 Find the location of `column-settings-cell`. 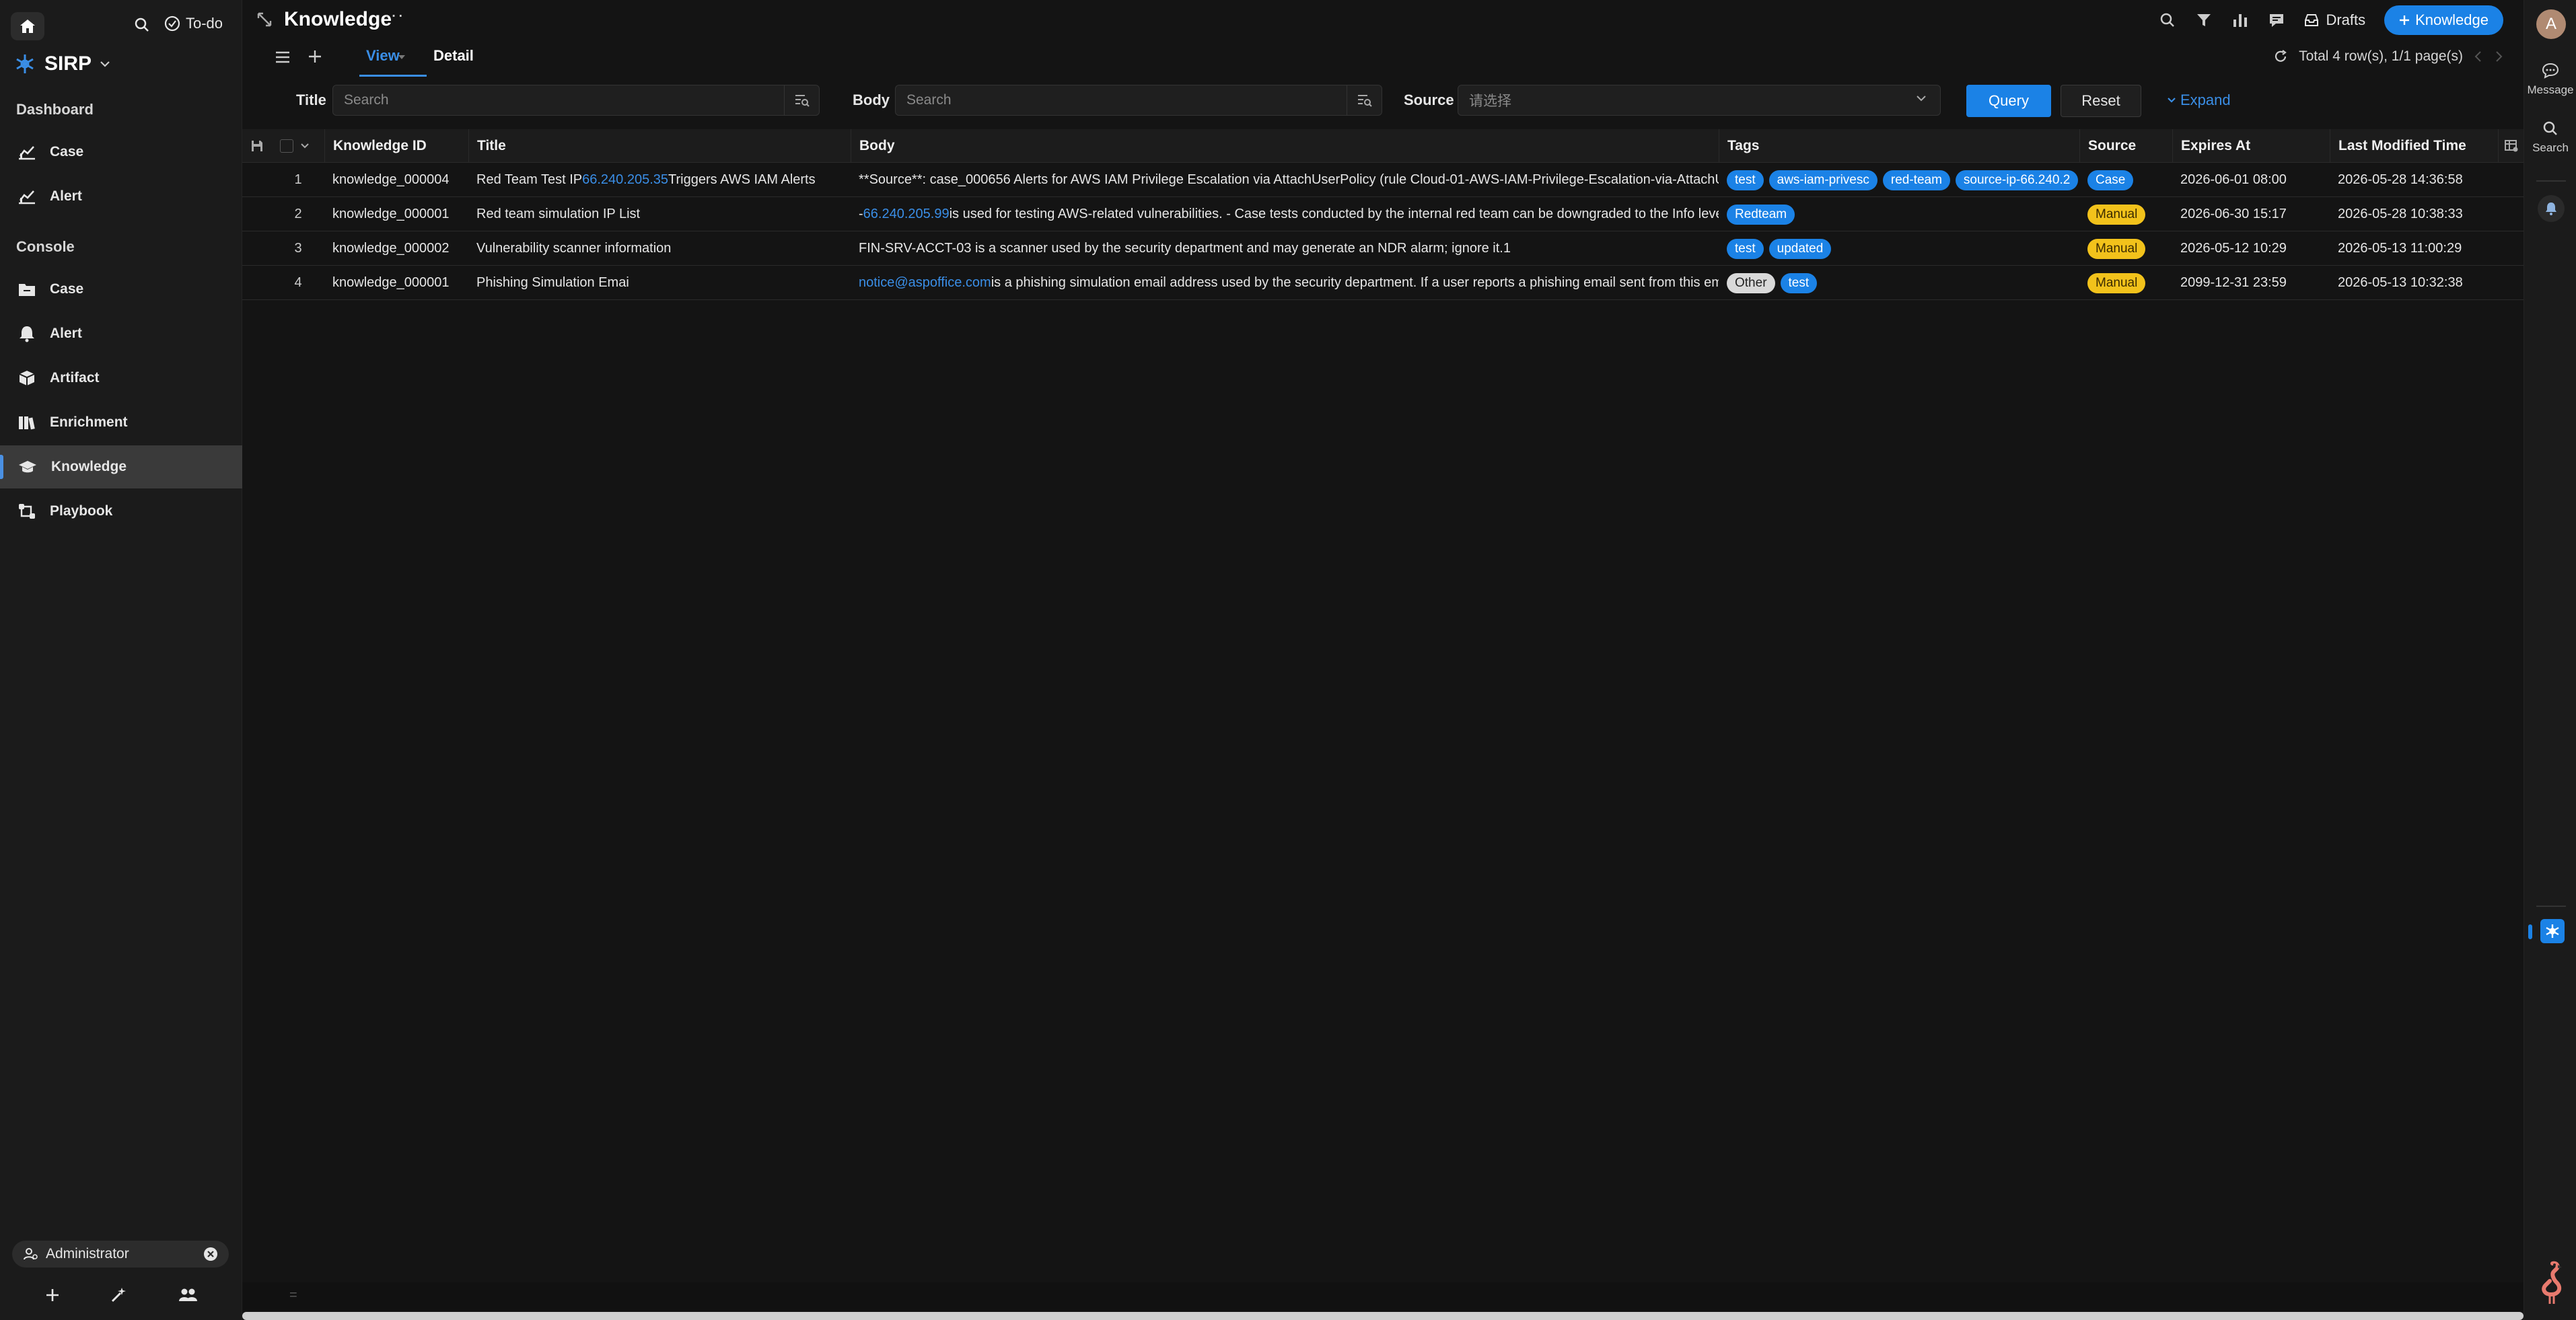

column-settings-cell is located at coordinates (2511, 146).